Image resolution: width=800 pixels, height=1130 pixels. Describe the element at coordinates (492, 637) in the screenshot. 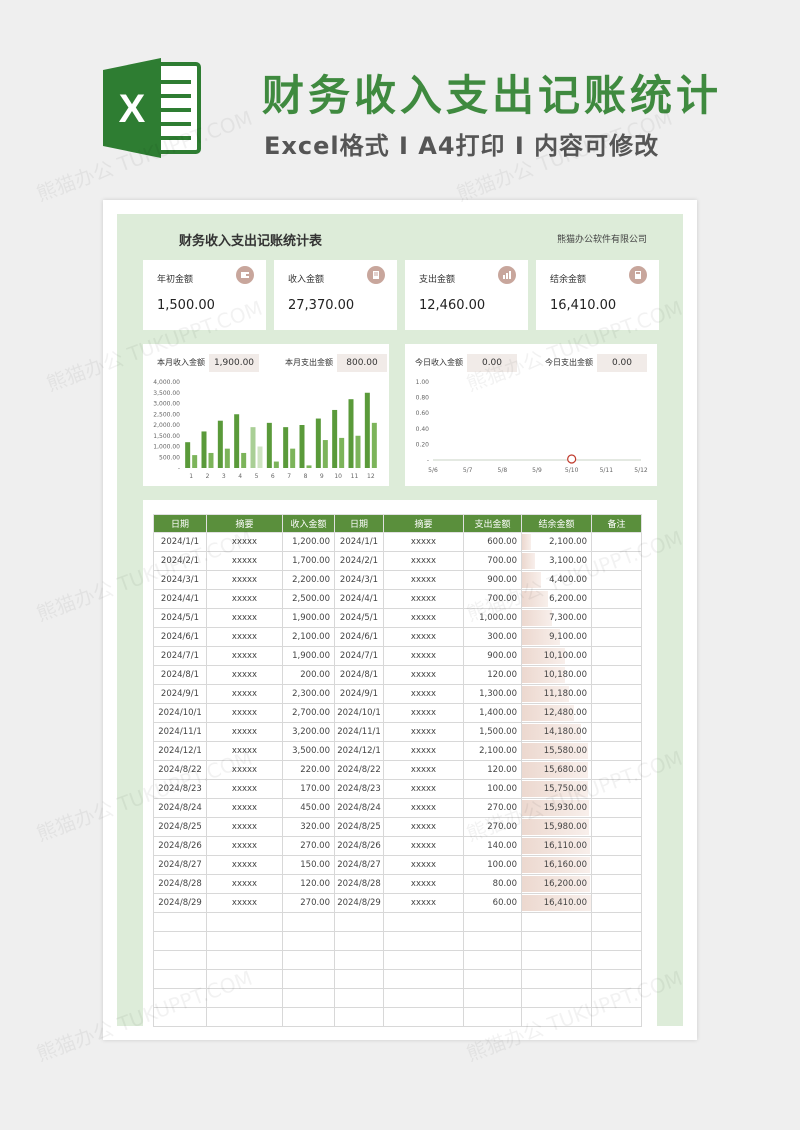

I see `table-cell: 300.00` at that location.